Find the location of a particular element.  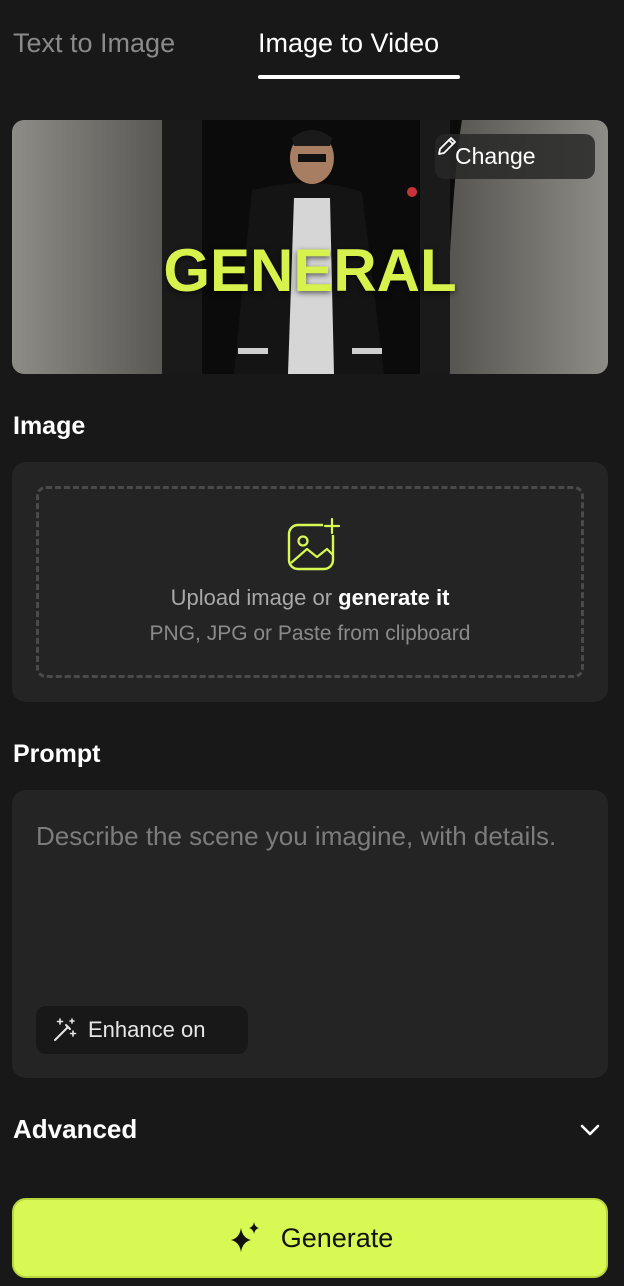

enhance-label: Enhance on is located at coordinates (147, 1029).